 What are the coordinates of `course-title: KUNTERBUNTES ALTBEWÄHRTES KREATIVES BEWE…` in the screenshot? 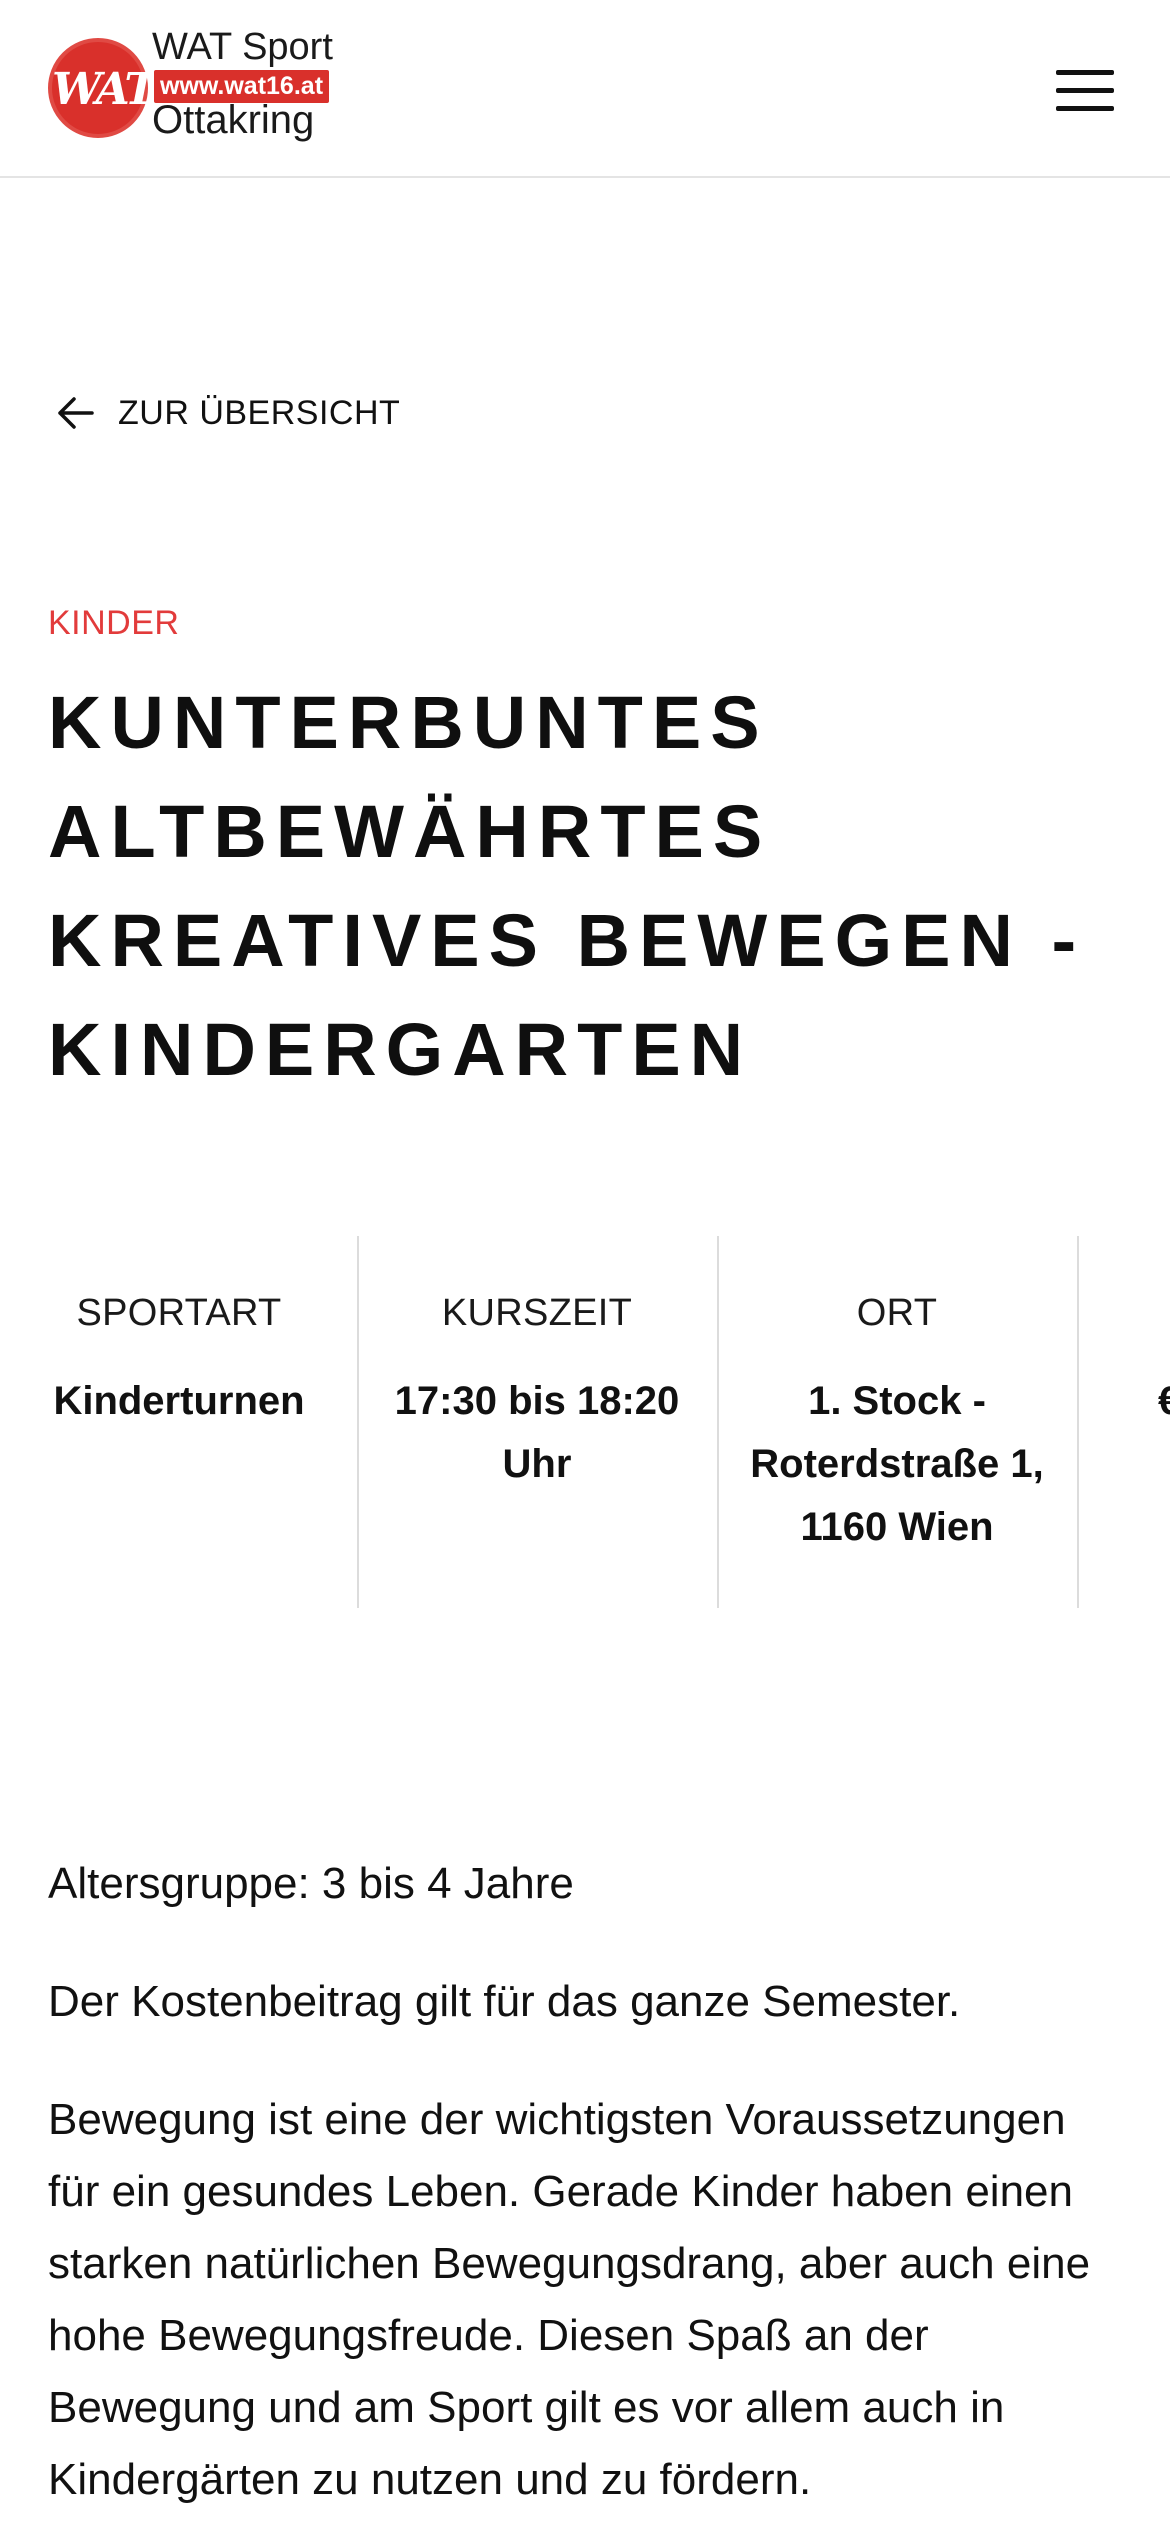 It's located at (567, 886).